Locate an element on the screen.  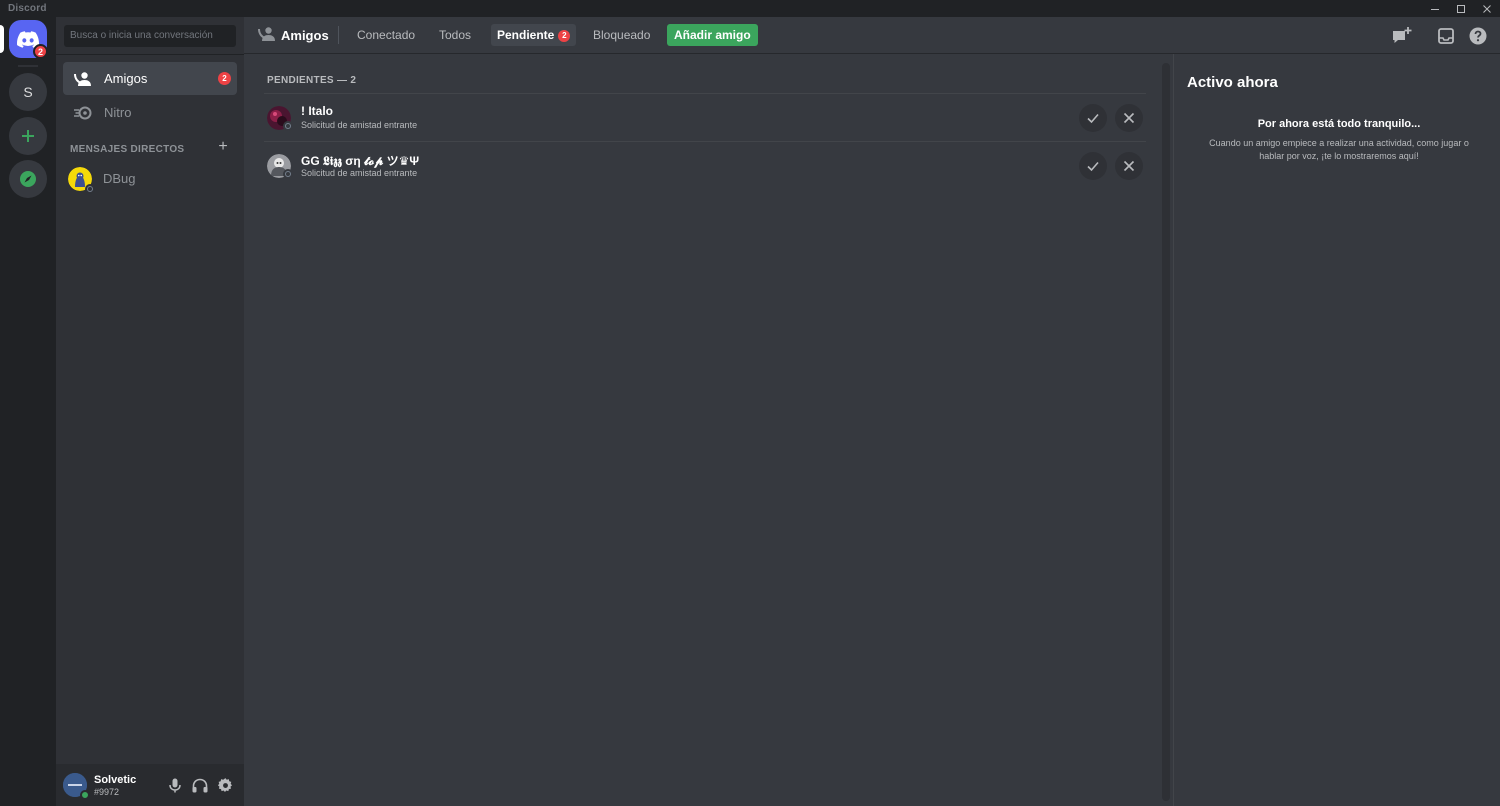
sidebar-item-label: Amigos is located at coordinates (126, 78).